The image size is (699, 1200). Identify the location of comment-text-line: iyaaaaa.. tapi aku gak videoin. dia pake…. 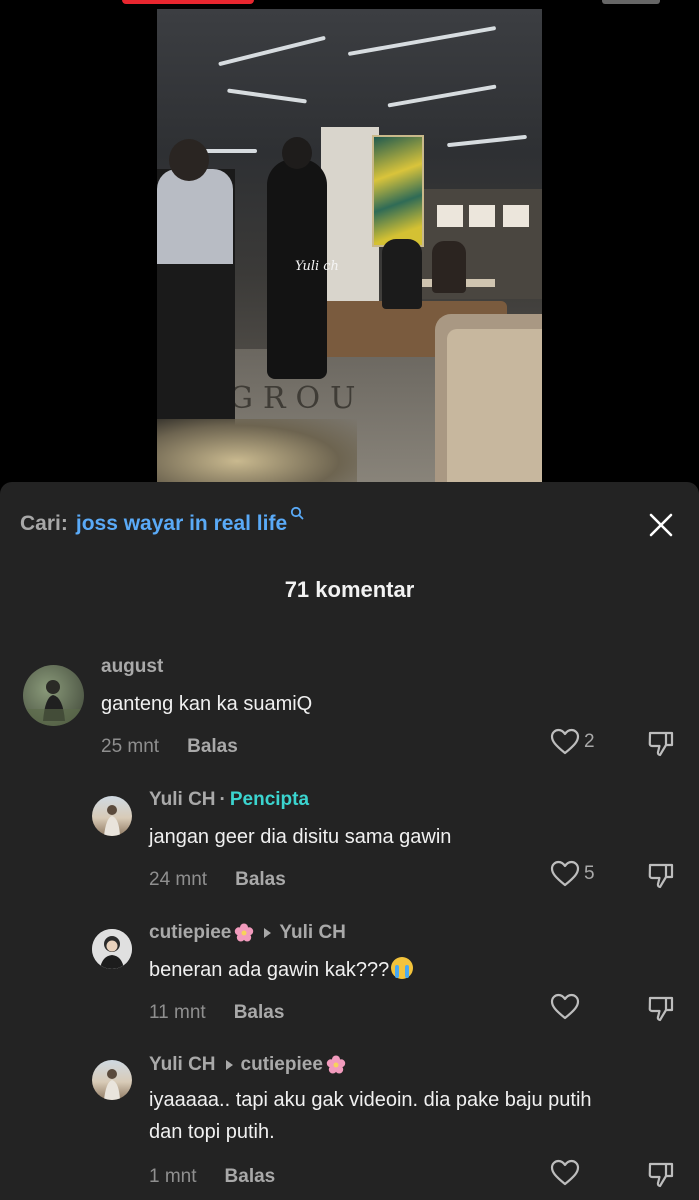
(370, 1100).